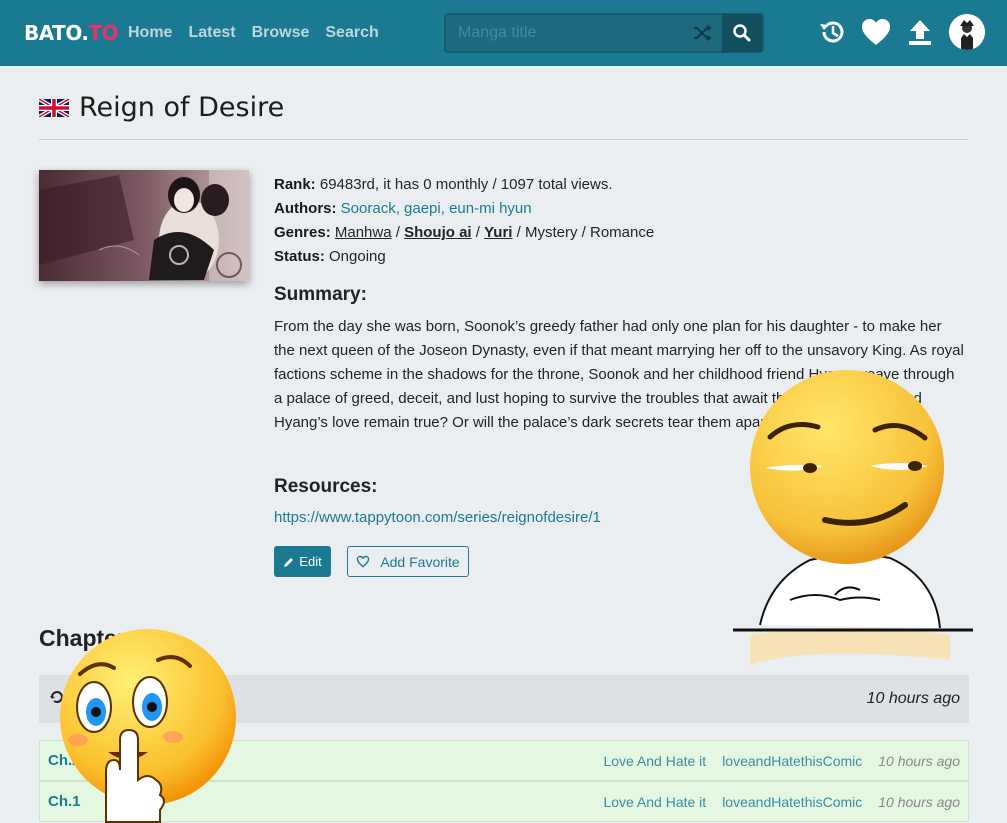 The height and width of the screenshot is (823, 1007). I want to click on genre-manhwa: Manhwa, so click(363, 232).